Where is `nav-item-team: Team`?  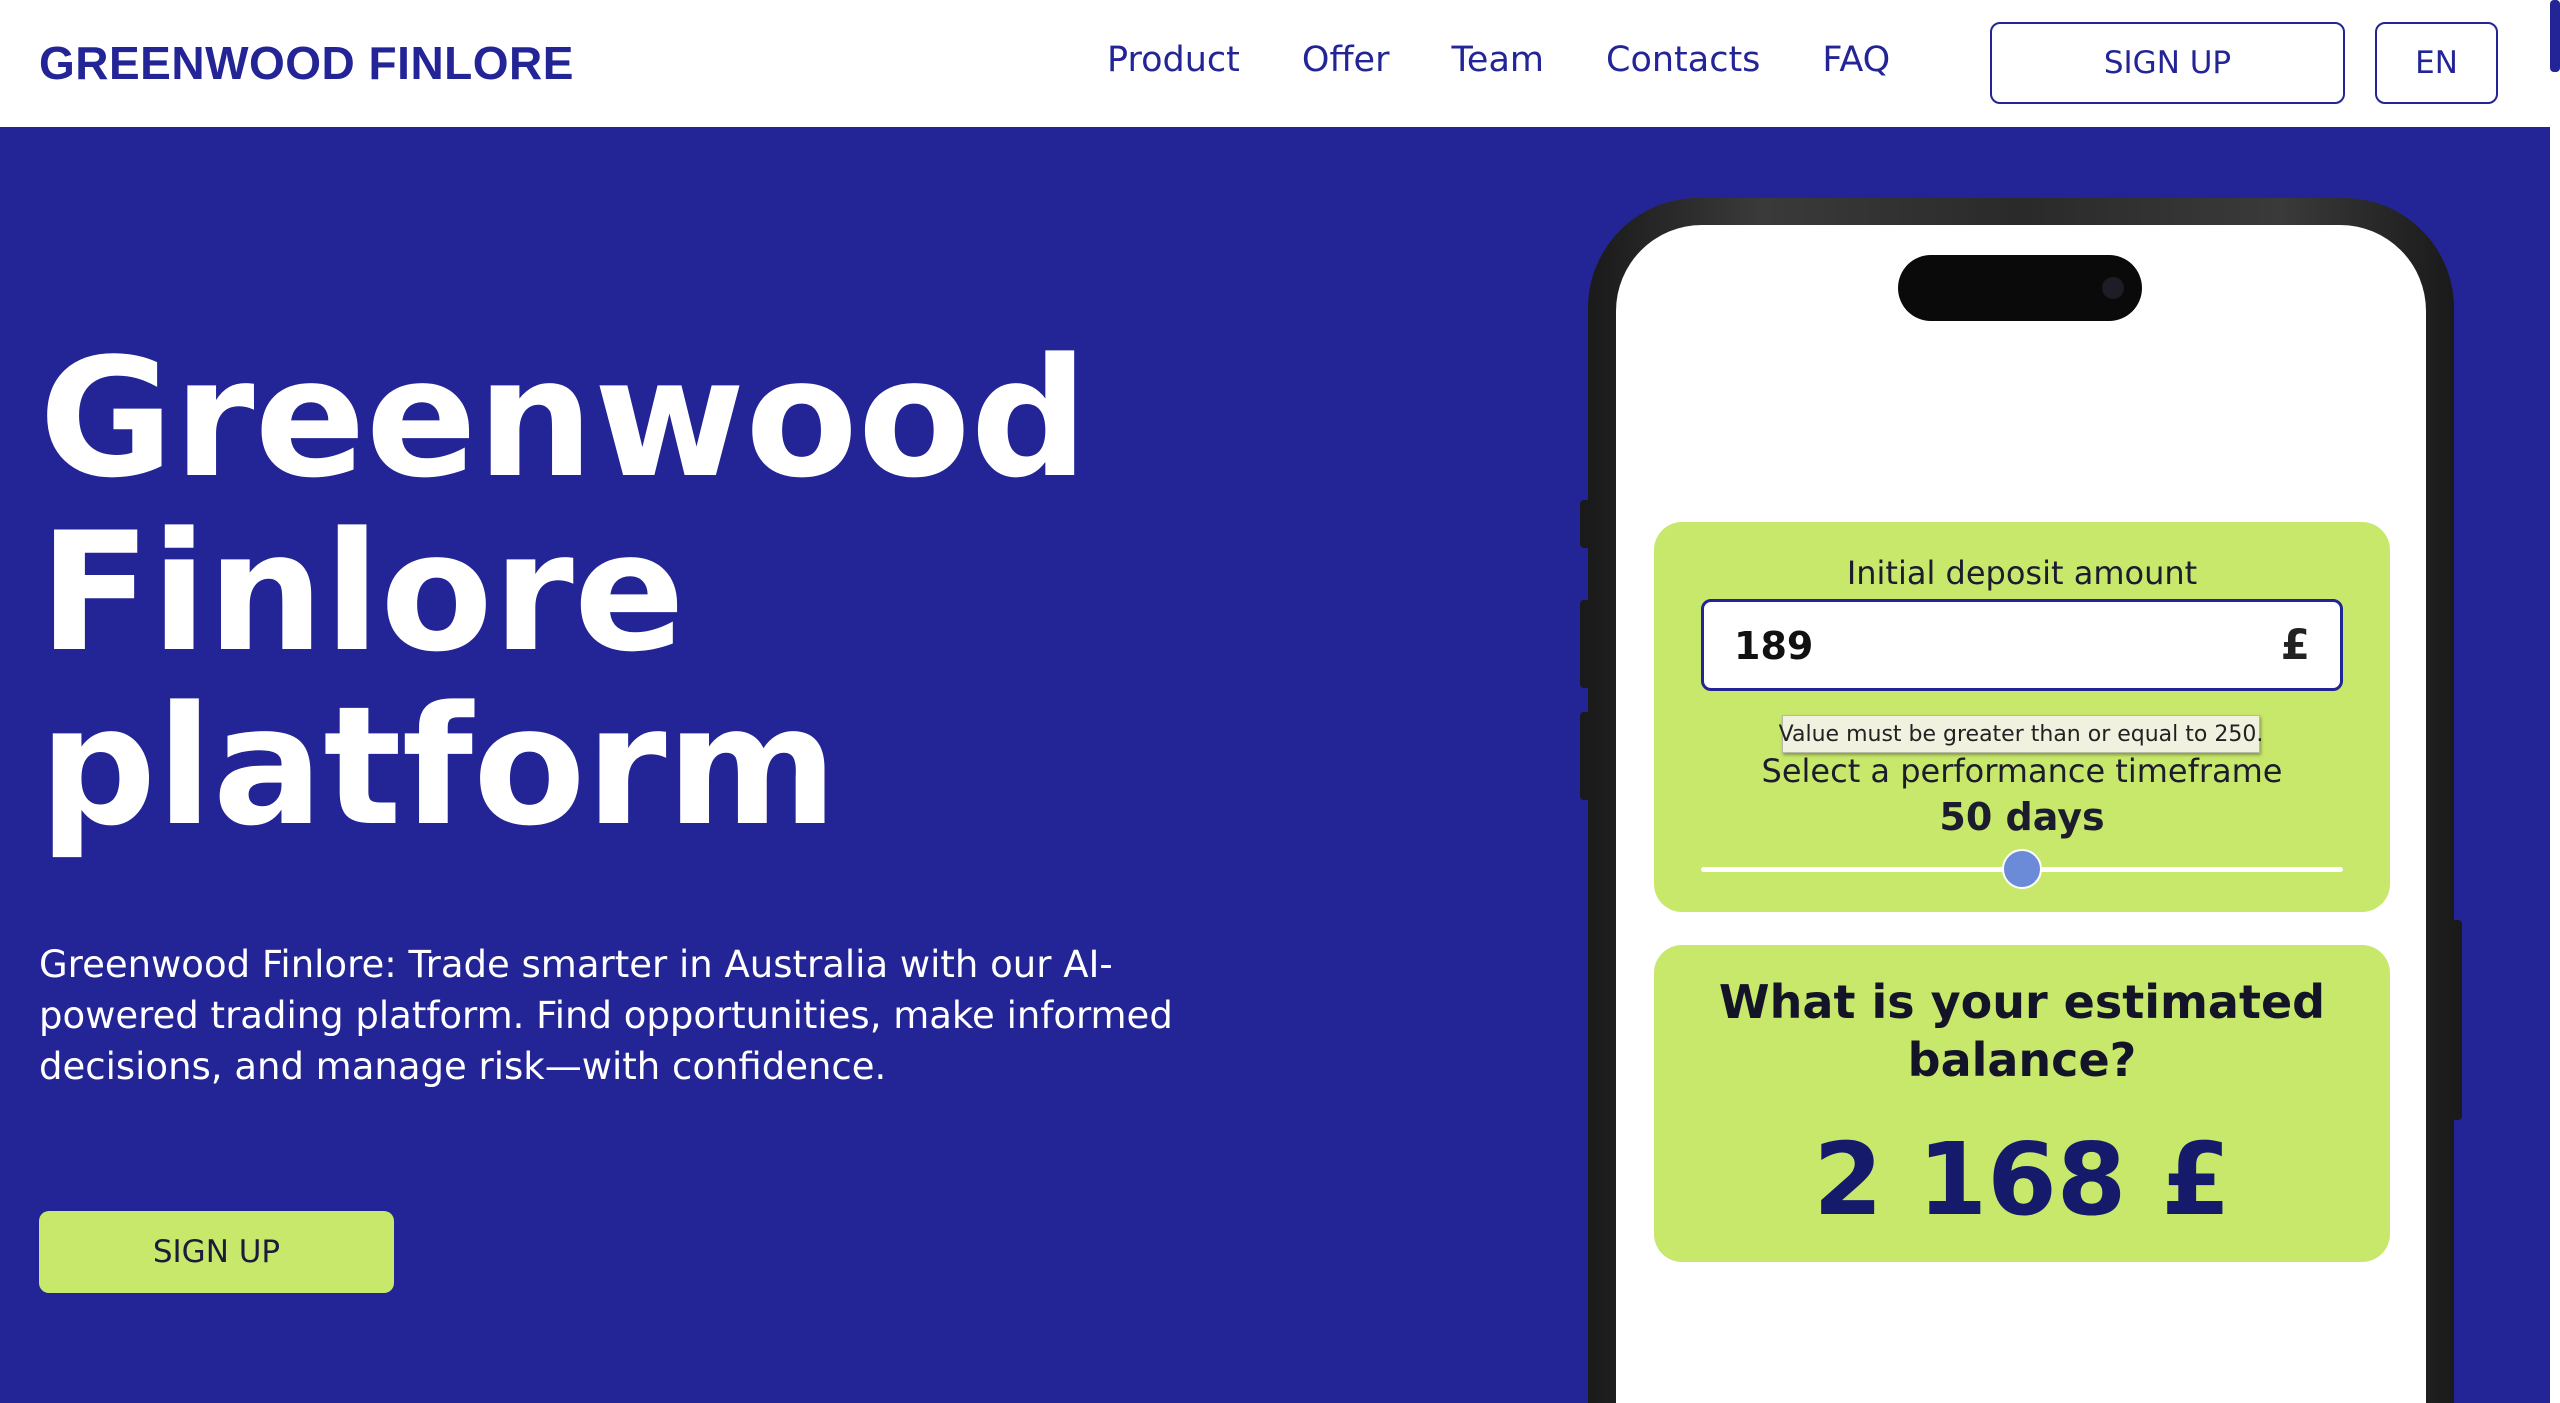
nav-item-team: Team is located at coordinates (1497, 60).